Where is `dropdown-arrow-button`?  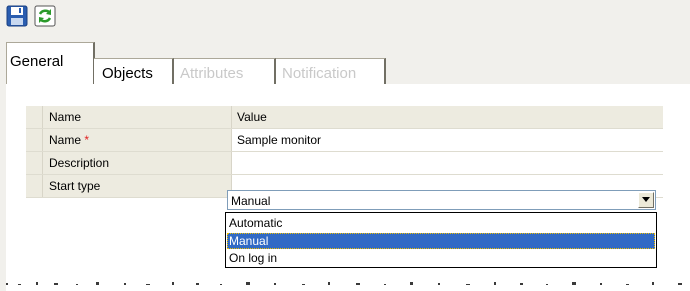 dropdown-arrow-button is located at coordinates (646, 200).